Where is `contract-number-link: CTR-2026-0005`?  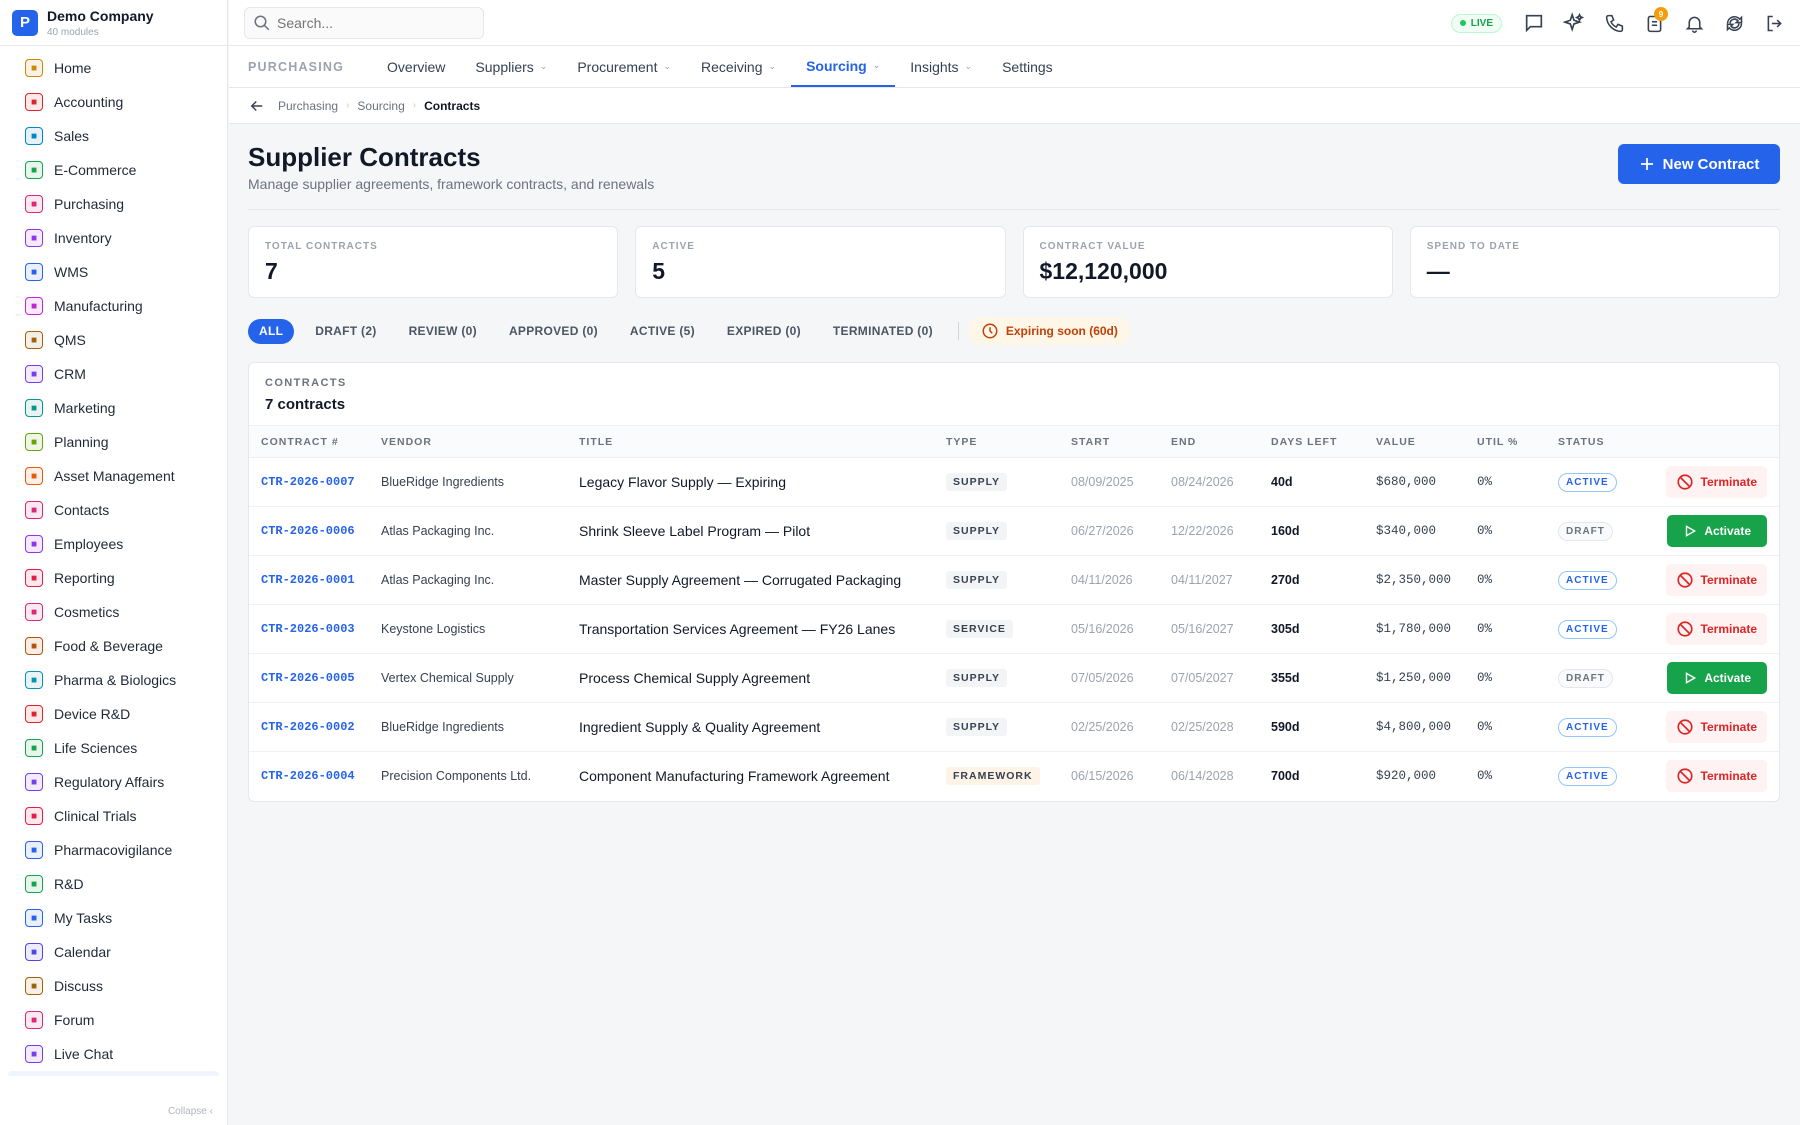 contract-number-link: CTR-2026-0005 is located at coordinates (309, 678).